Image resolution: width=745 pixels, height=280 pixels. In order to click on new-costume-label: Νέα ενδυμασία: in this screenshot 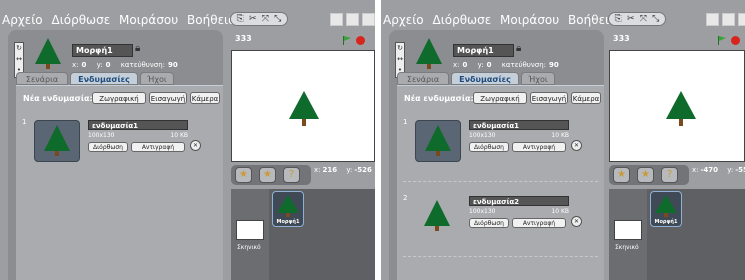, I will do `click(58, 98)`.